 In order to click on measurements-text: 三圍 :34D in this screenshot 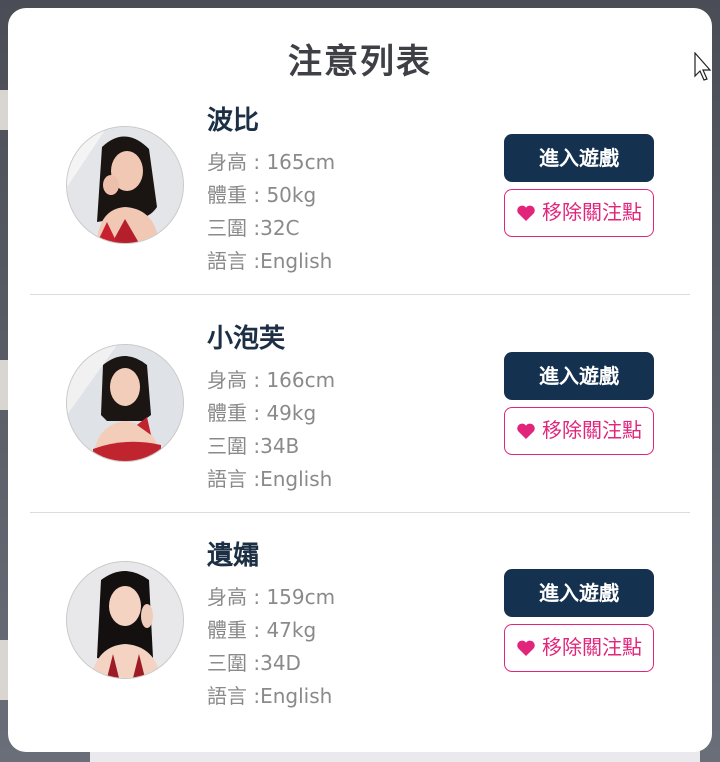, I will do `click(254, 663)`.